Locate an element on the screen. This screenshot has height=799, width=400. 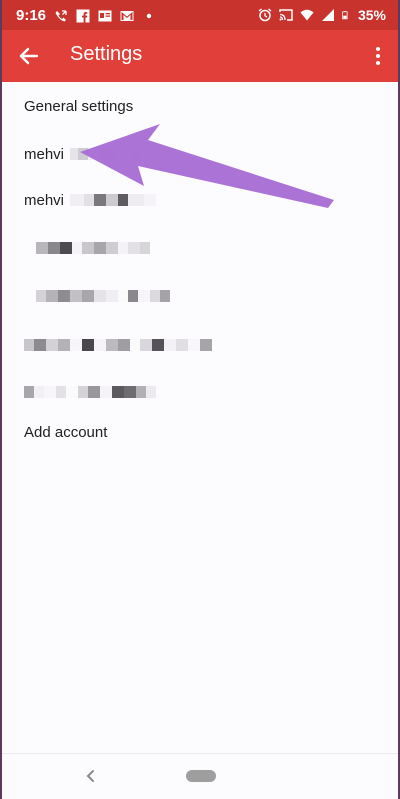
nav-back-button is located at coordinates (91, 776).